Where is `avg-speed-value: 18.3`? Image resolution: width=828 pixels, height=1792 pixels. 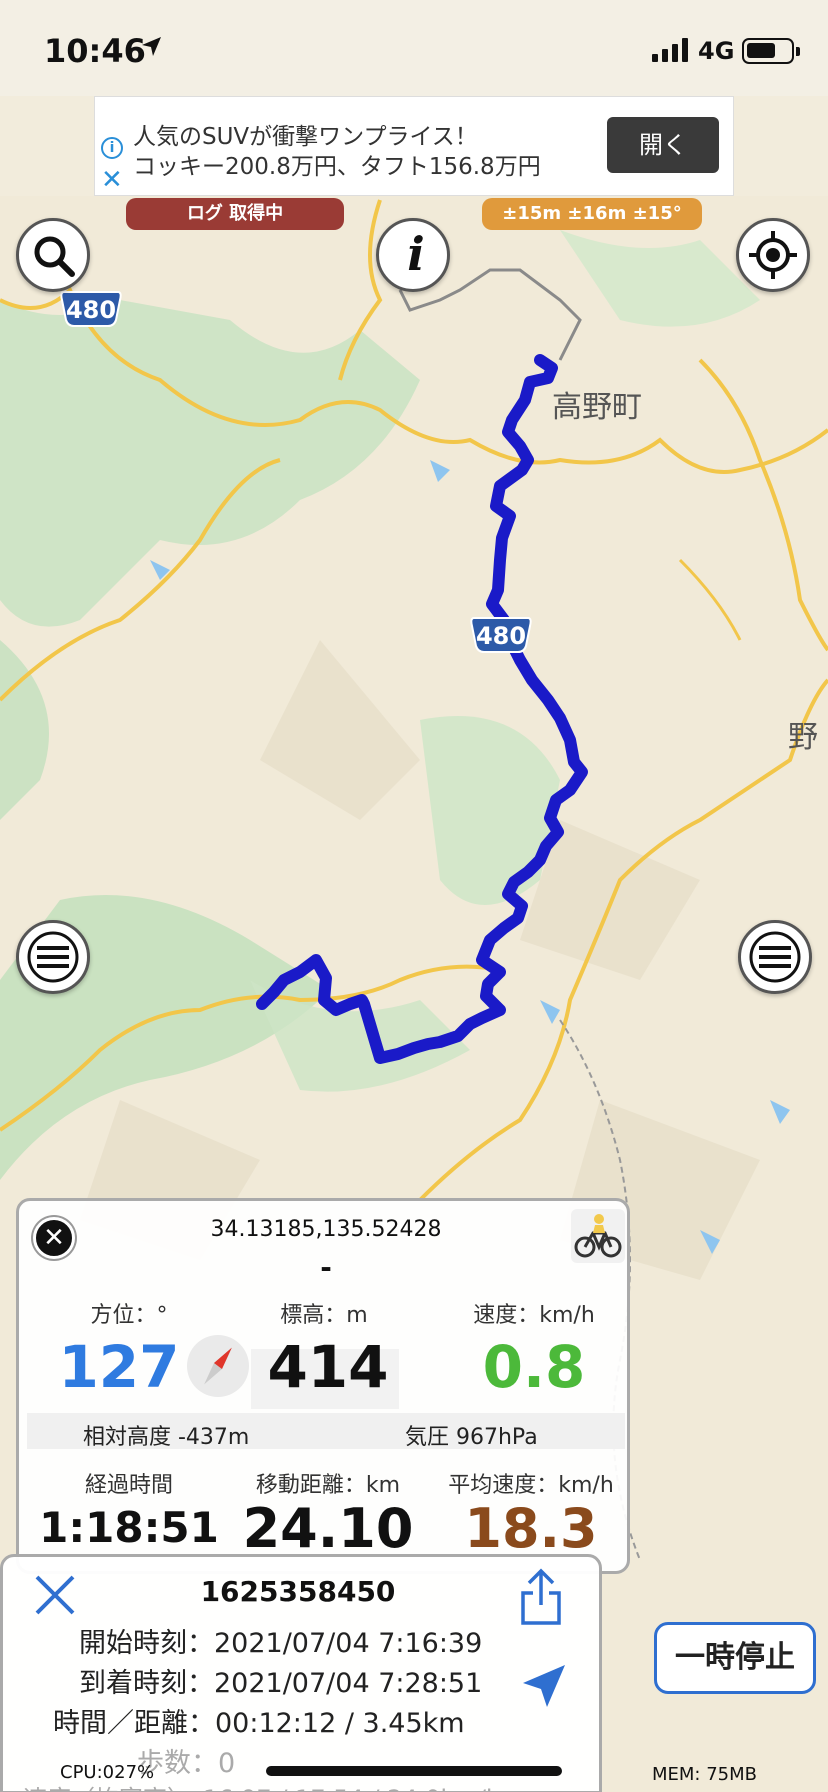 avg-speed-value: 18.3 is located at coordinates (531, 1528).